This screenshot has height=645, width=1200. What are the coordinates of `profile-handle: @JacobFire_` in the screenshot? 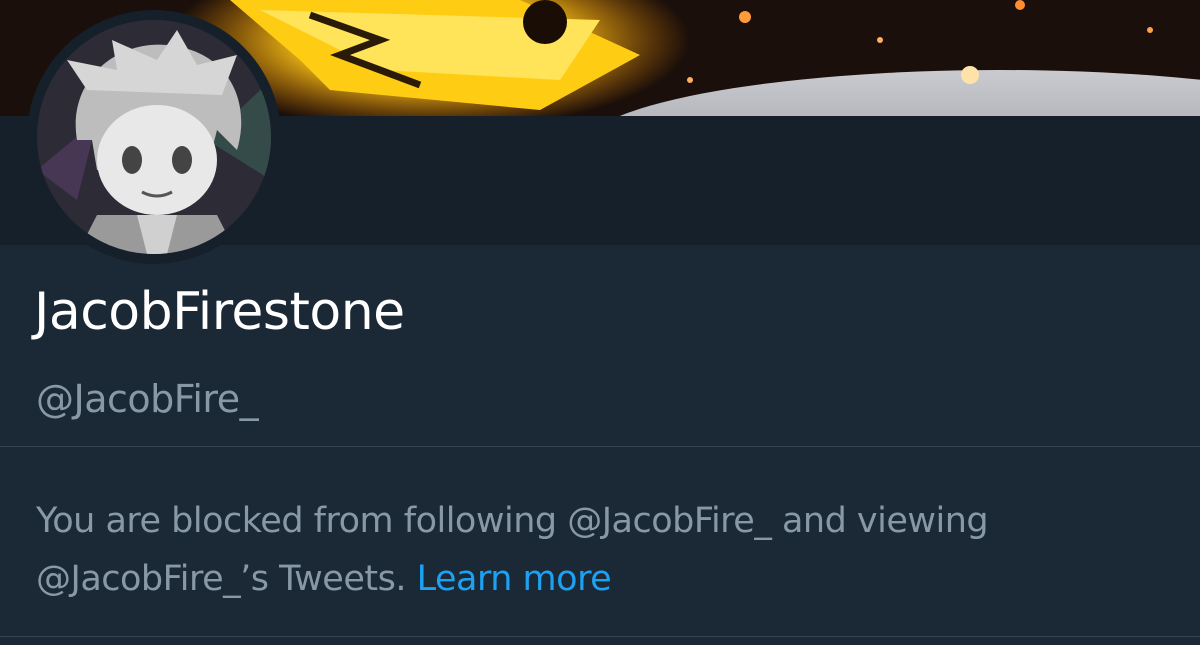 It's located at (147, 399).